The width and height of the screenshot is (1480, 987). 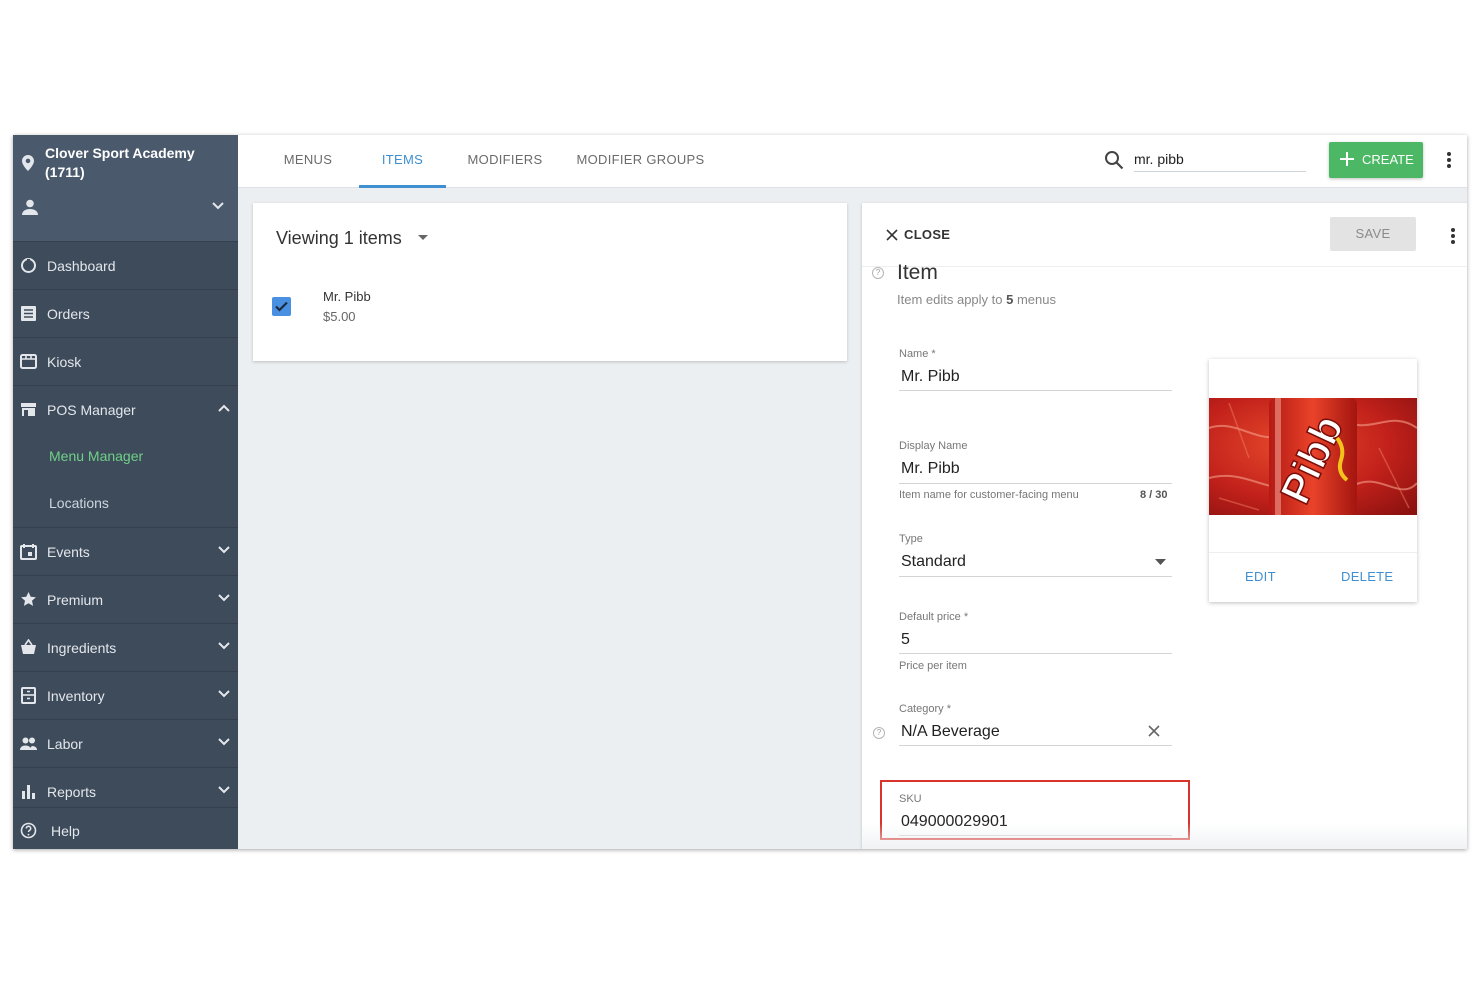 What do you see at coordinates (1114, 160) in the screenshot?
I see `search-icon` at bounding box center [1114, 160].